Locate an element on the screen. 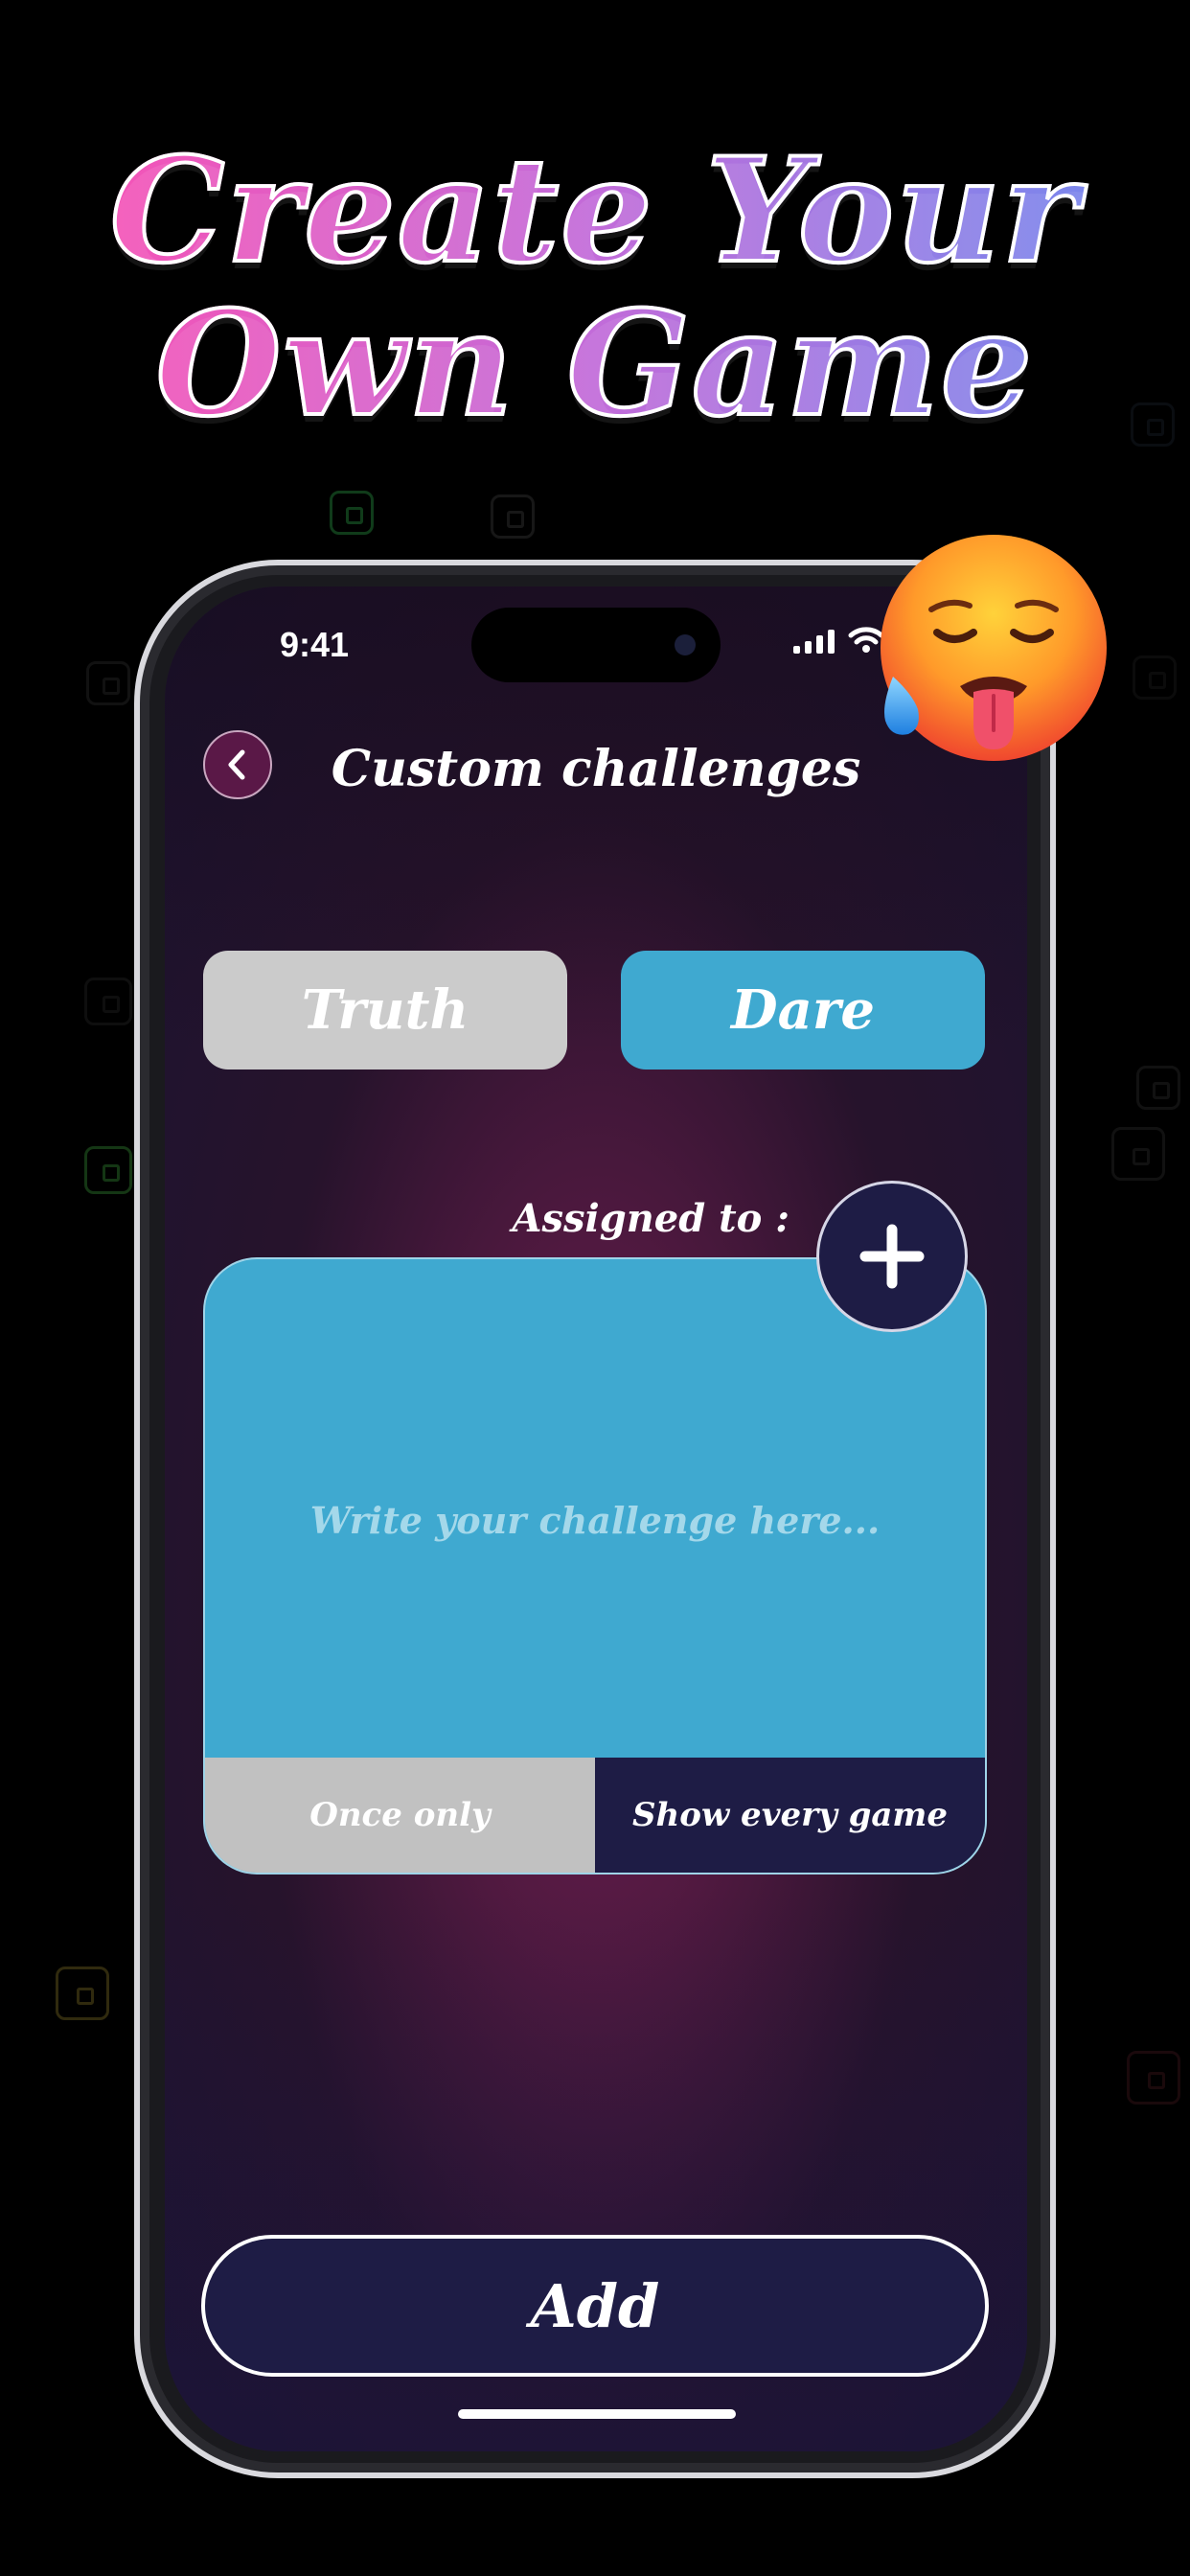 This screenshot has width=1190, height=2576. show-every-game-option: Show every game is located at coordinates (790, 1815).